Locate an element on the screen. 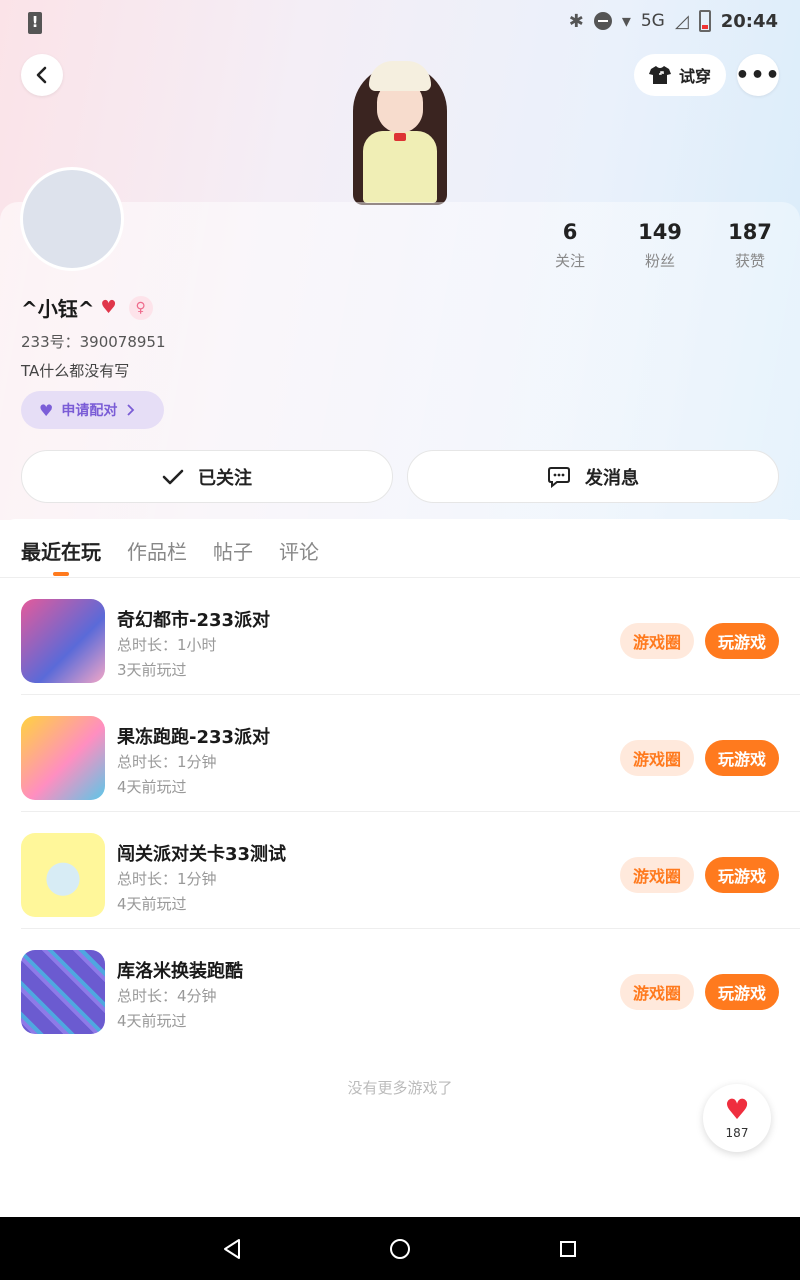 The height and width of the screenshot is (1280, 800). do-not-disturb-icon is located at coordinates (602, 21).